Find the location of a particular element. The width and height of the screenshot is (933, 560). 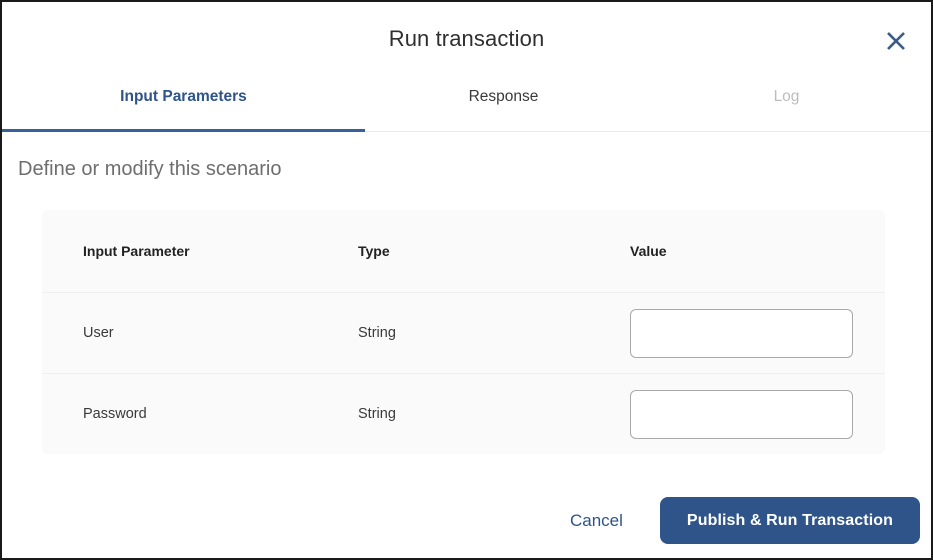

tab-response: Response is located at coordinates (503, 104).